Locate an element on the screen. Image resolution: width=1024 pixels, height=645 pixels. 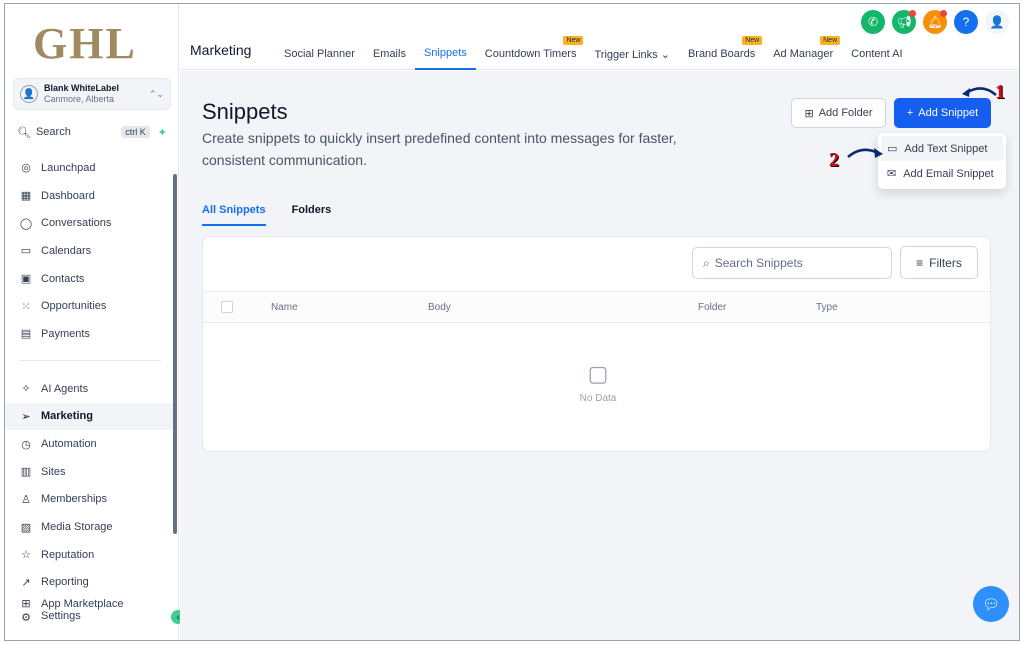
calendar-icon: ▭ is located at coordinates (26, 251).